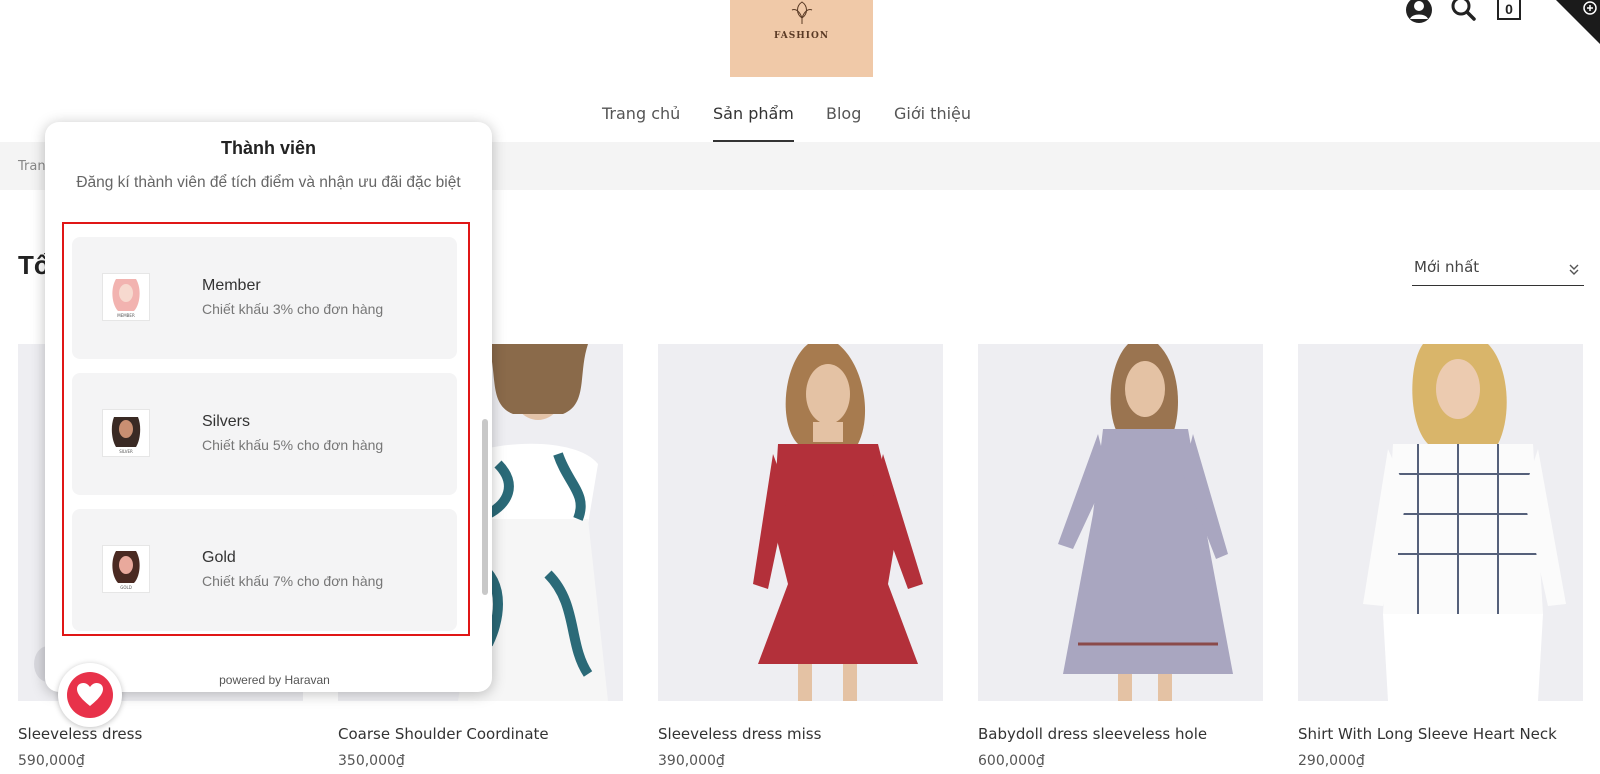 This screenshot has height=774, width=1600. Describe the element at coordinates (1011, 761) in the screenshot. I see `product-price: 600,000₫` at that location.